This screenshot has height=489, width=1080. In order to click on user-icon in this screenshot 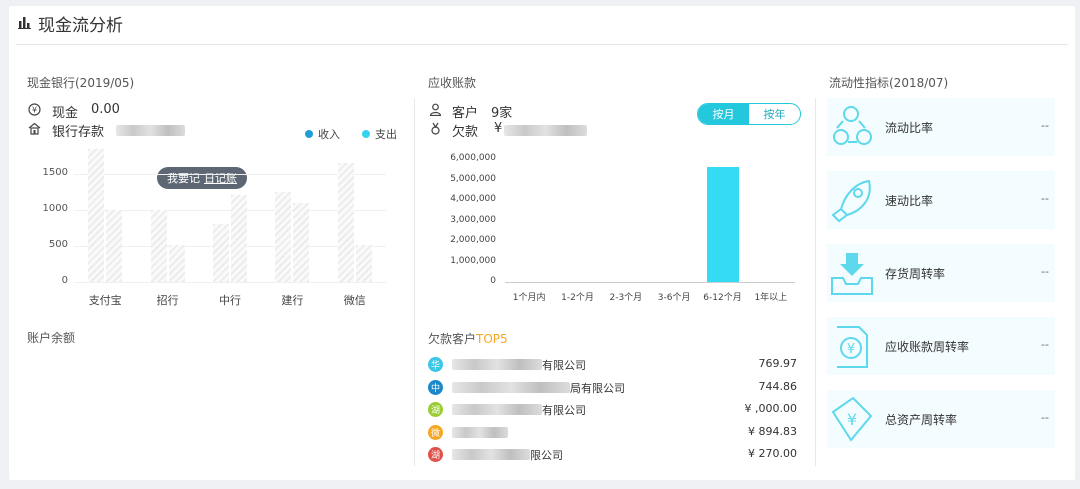, I will do `click(435, 111)`.